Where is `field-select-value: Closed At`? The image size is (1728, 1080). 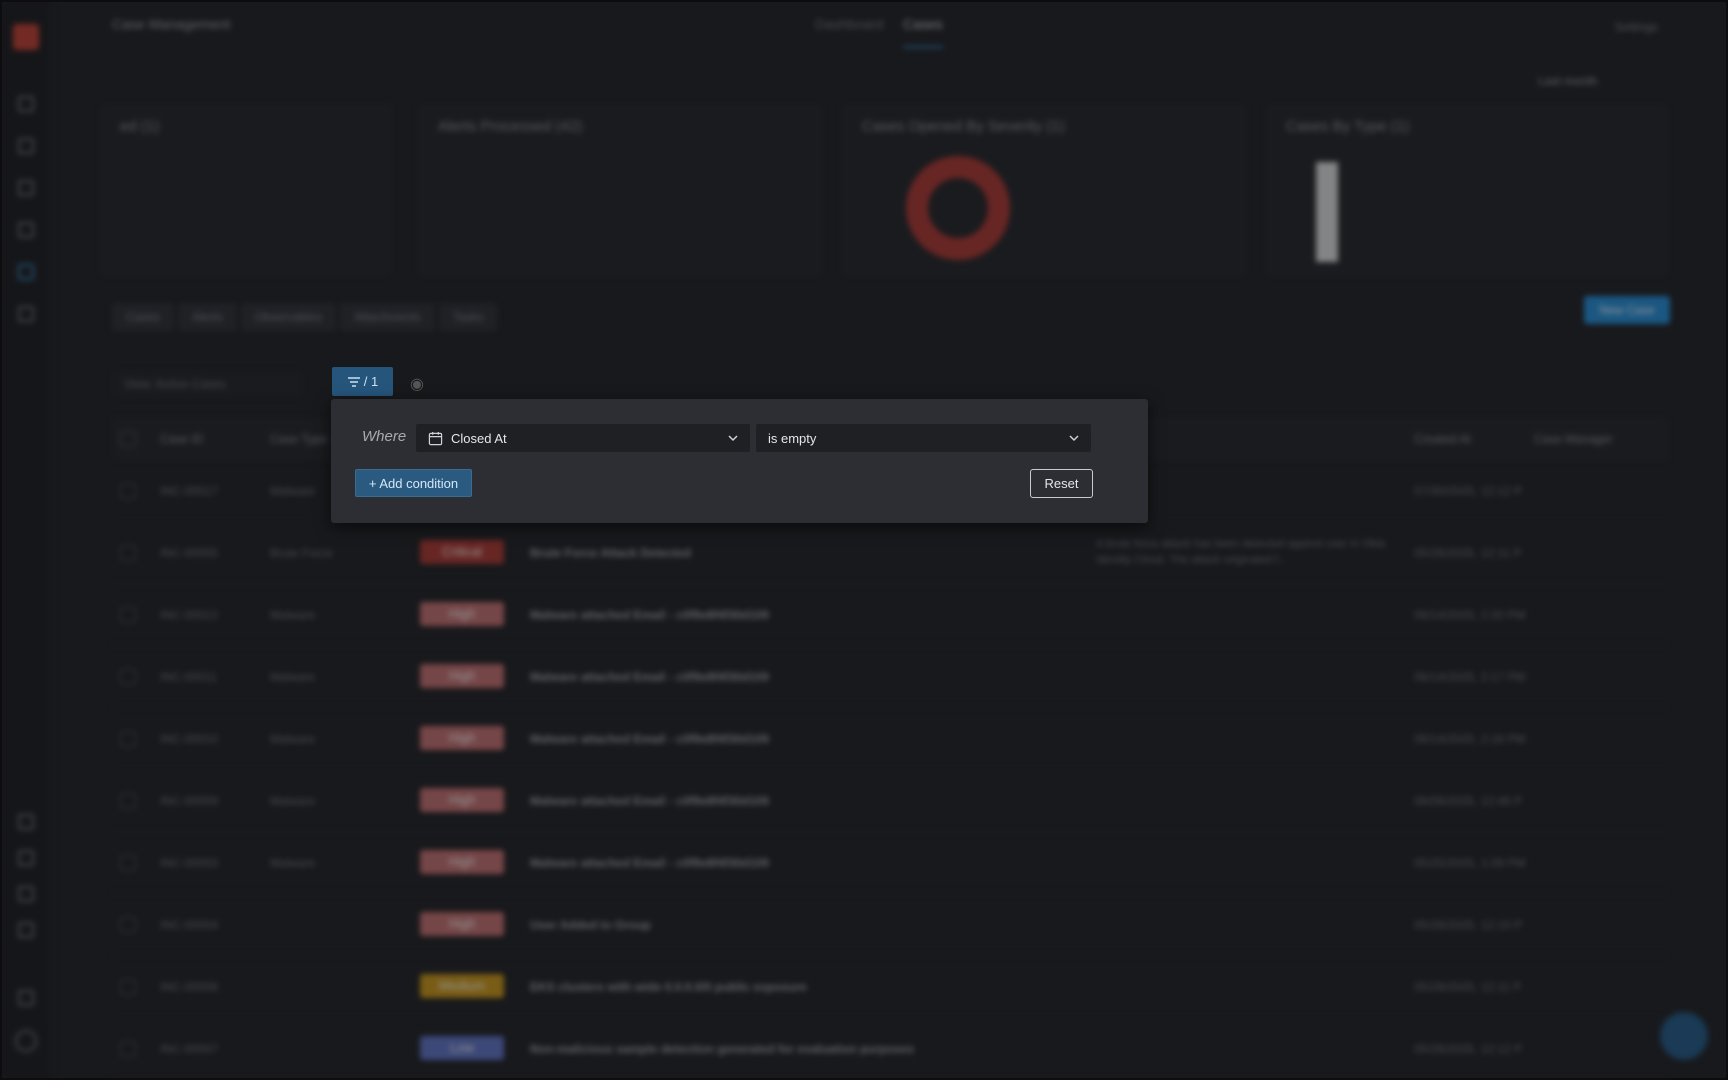 field-select-value: Closed At is located at coordinates (479, 438).